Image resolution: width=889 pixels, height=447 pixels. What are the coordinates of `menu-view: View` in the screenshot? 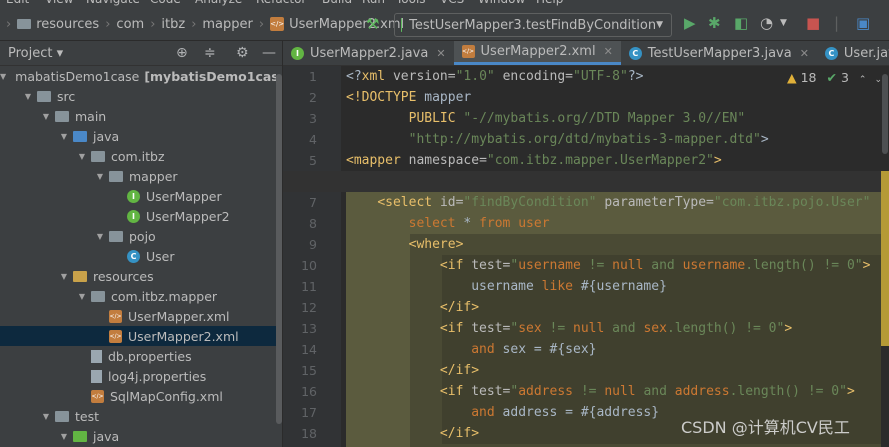 It's located at (59, 3).